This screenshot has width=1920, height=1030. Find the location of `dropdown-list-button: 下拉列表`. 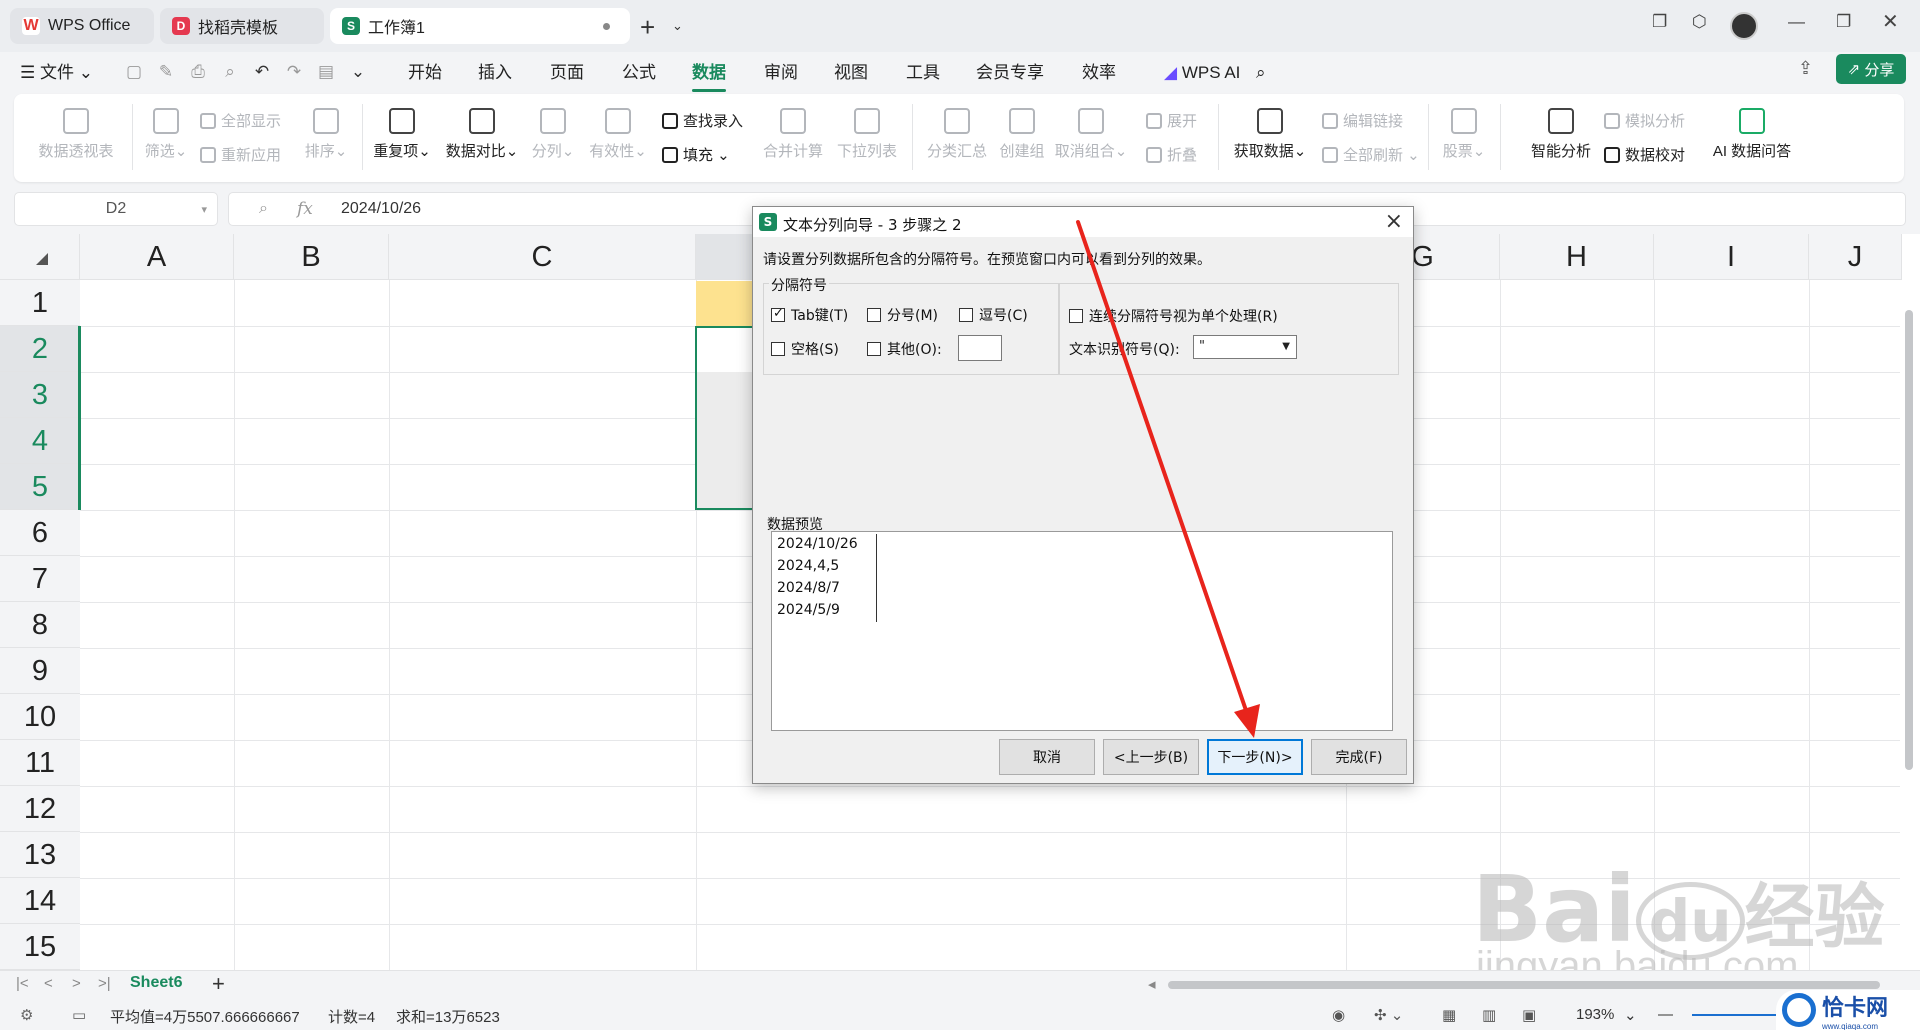

dropdown-list-button: 下拉列表 is located at coordinates (867, 134).